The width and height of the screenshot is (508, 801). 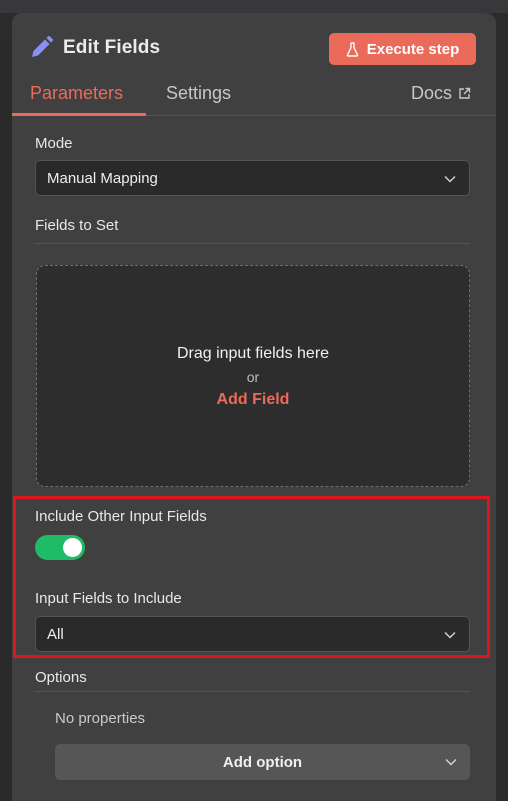 I want to click on external-link-icon, so click(x=465, y=93).